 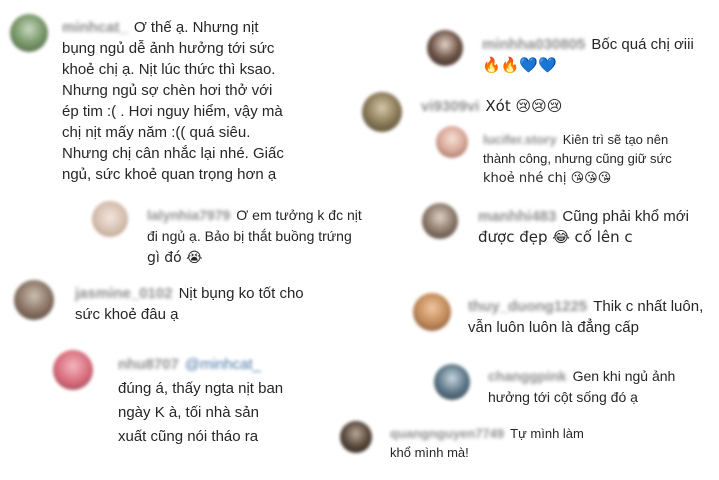 I want to click on comment-text: vi9309vi Xót 😢😢😢, so click(x=561, y=106).